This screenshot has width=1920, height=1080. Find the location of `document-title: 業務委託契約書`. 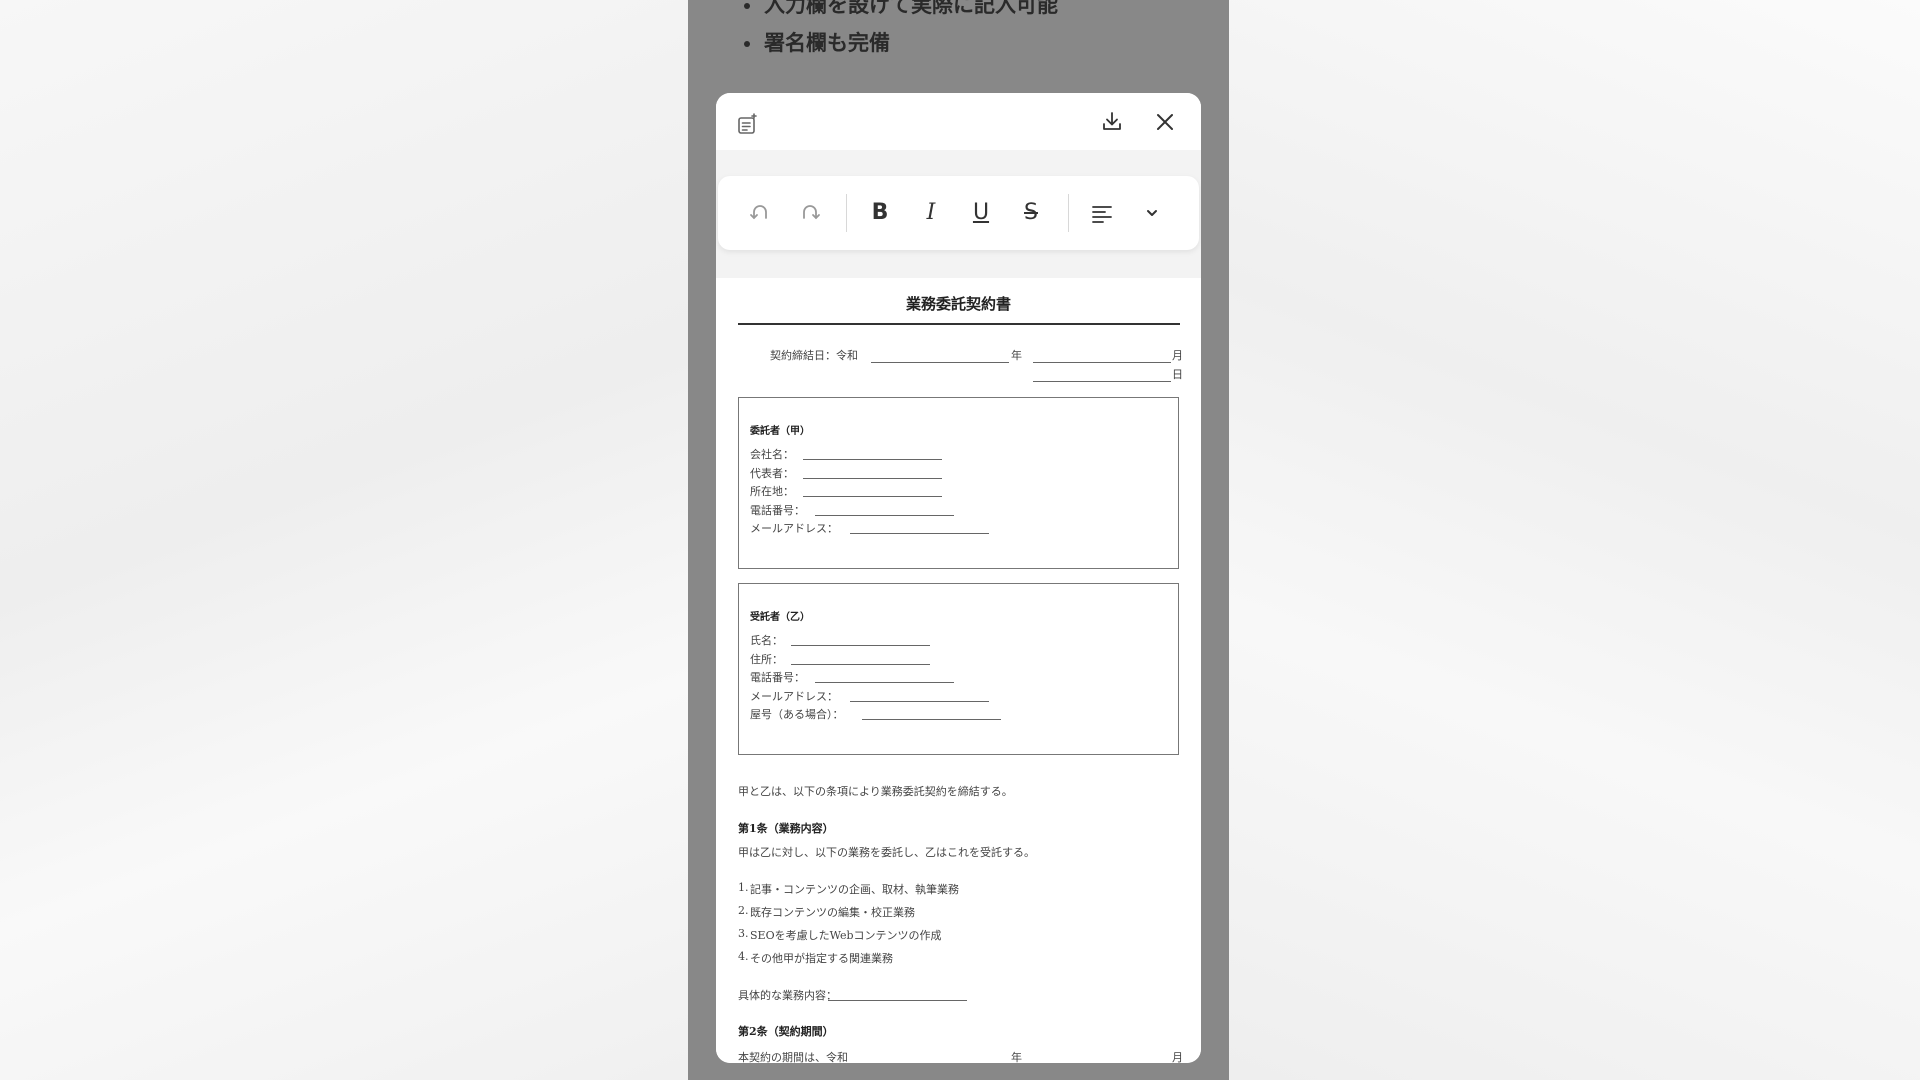

document-title: 業務委託契約書 is located at coordinates (958, 304).